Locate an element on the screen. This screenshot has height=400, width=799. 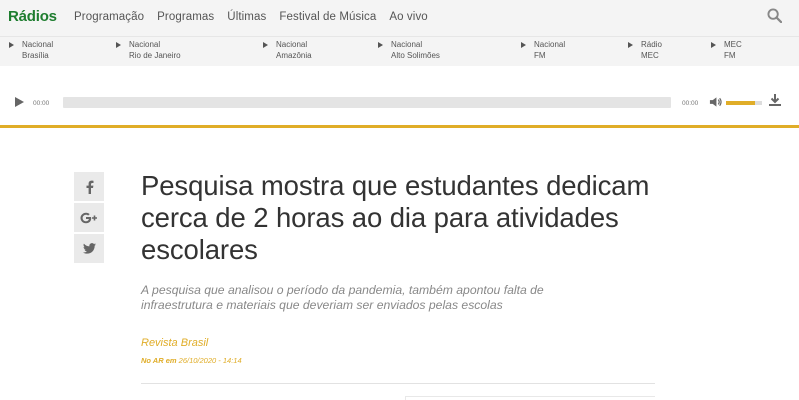
share-column is located at coordinates (89, 218).